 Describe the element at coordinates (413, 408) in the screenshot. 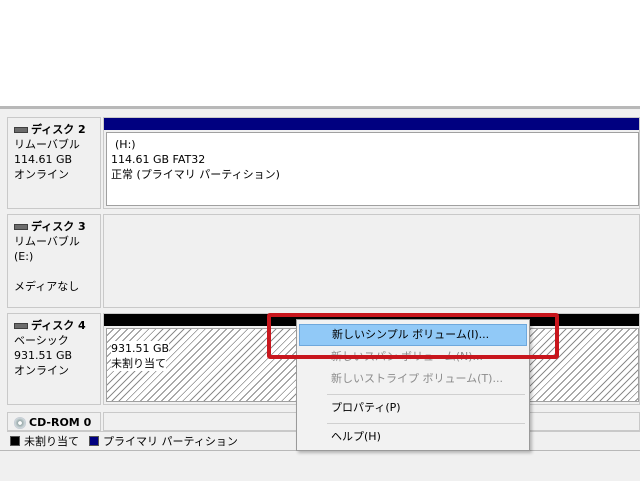

I see `menu-properties: プロパティ(P)` at that location.